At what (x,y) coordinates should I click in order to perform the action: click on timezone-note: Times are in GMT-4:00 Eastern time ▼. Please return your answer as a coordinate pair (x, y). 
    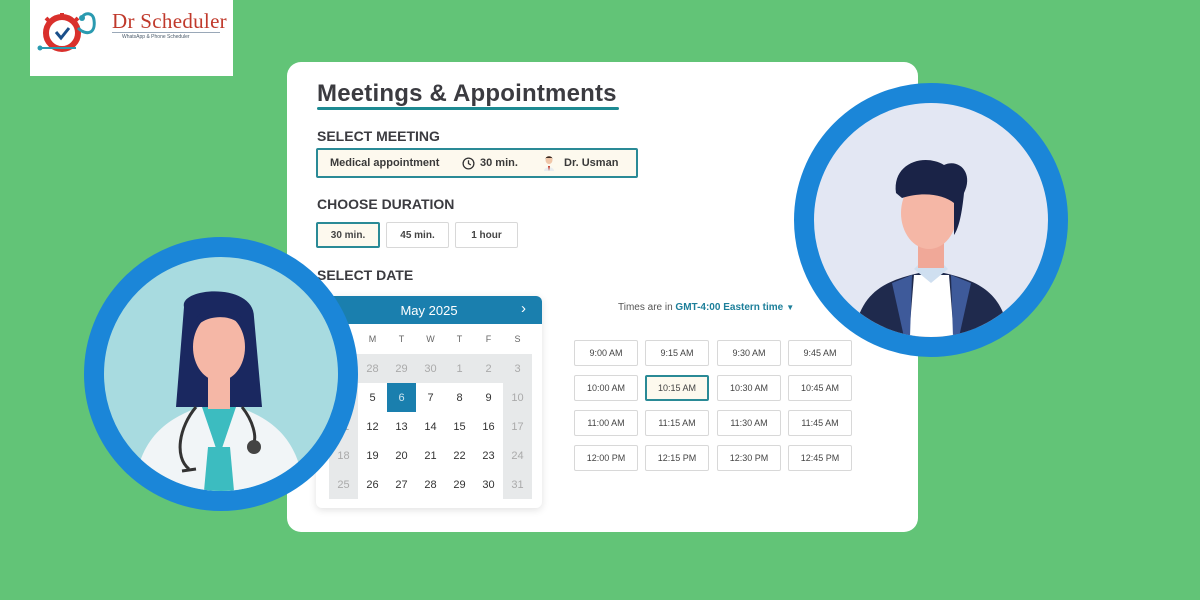
    Looking at the image, I should click on (706, 307).